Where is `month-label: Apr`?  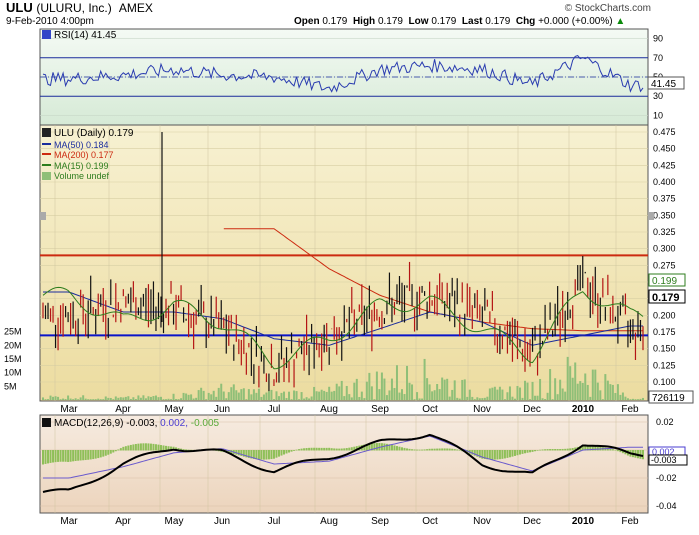 month-label: Apr is located at coordinates (123, 521).